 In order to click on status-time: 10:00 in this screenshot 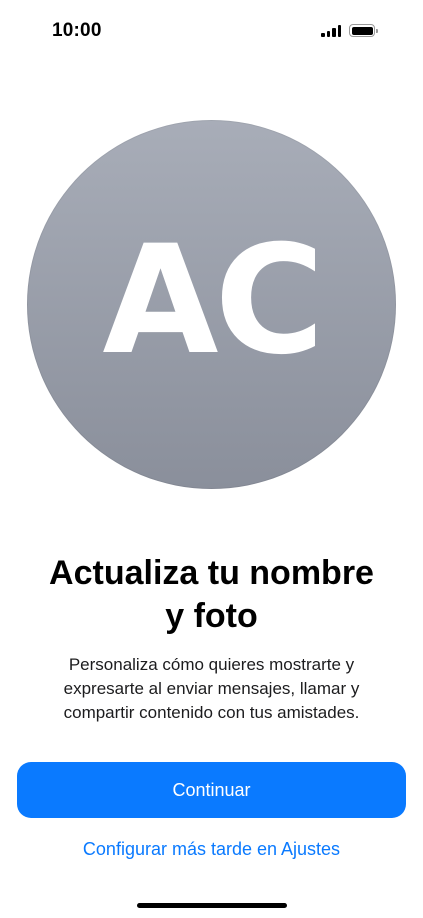, I will do `click(77, 30)`.